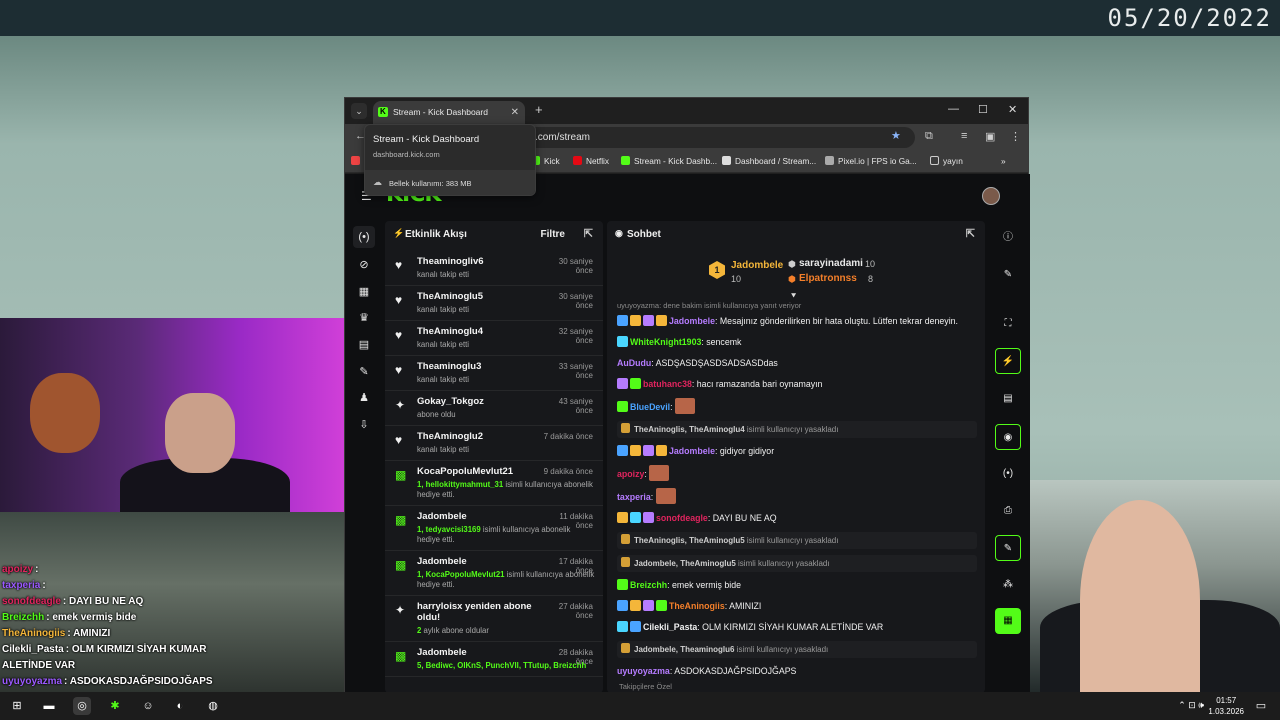 The height and width of the screenshot is (720, 1280). I want to click on chat-username: apoizy, so click(630, 474).